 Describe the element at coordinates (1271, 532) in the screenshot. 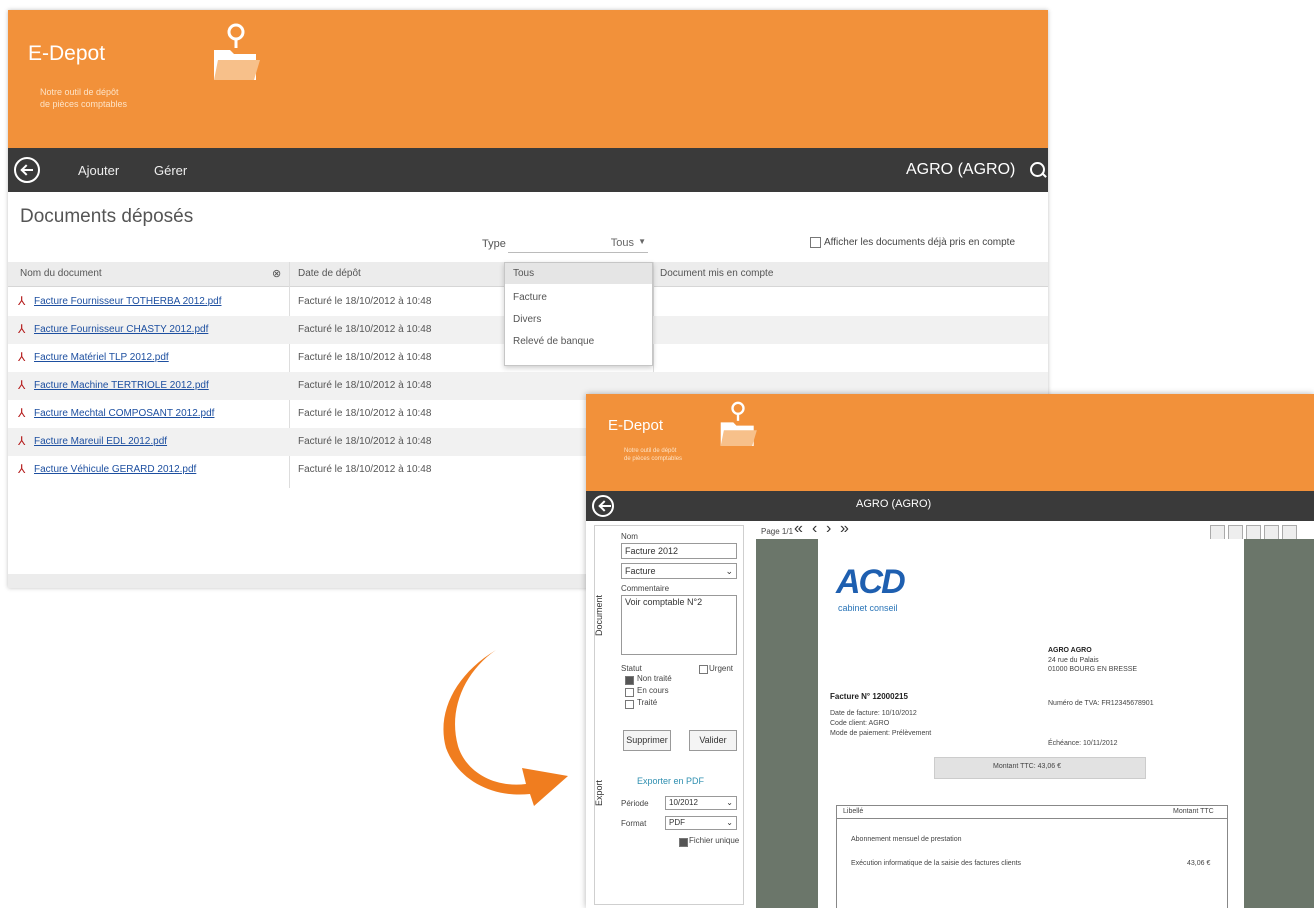

I see `print-icon` at that location.